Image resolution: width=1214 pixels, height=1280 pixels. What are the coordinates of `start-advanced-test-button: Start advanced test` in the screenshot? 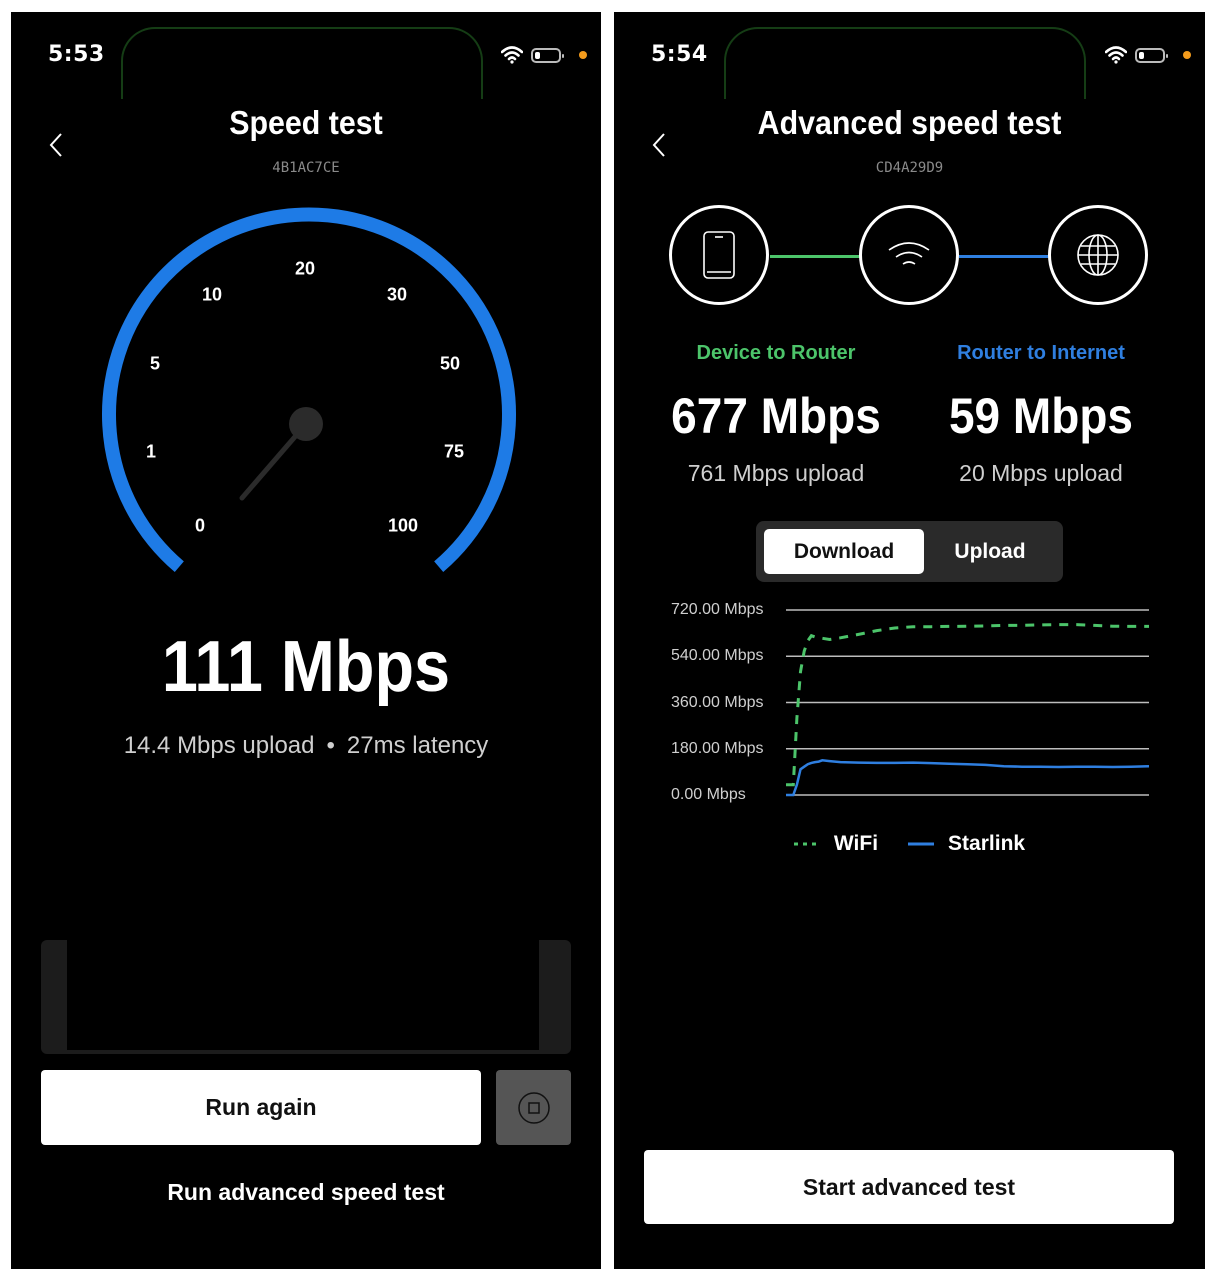 It's located at (909, 1187).